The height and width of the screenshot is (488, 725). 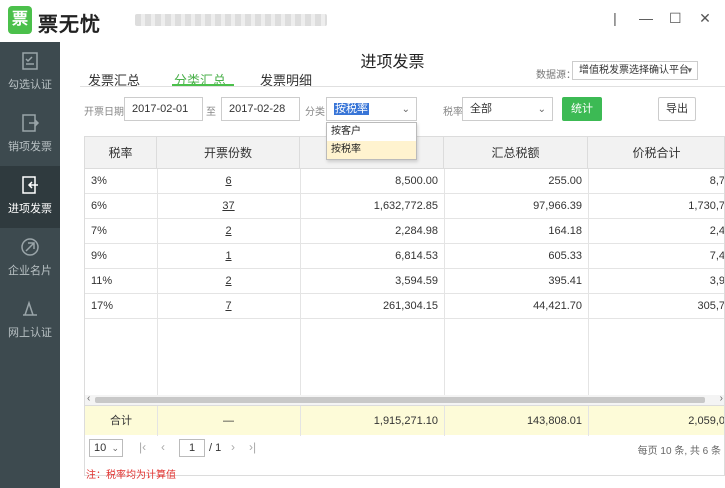 What do you see at coordinates (99, 231) in the screenshot?
I see `cell-rate: 7%` at bounding box center [99, 231].